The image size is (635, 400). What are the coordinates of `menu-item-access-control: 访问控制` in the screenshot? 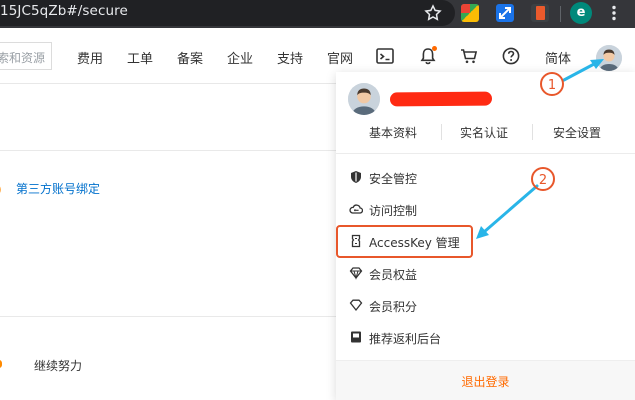 It's located at (477, 210).